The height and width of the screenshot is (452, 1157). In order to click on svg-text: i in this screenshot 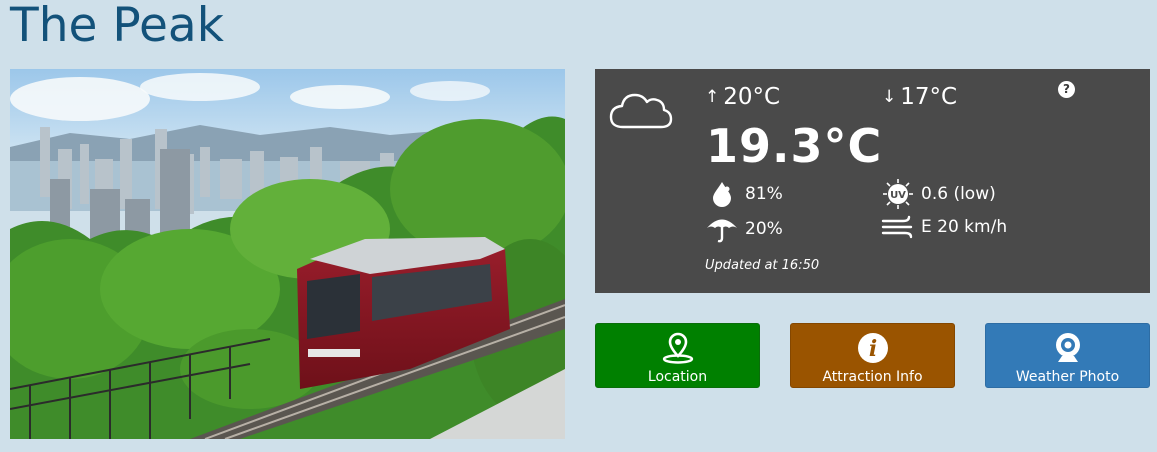, I will do `click(872, 349)`.